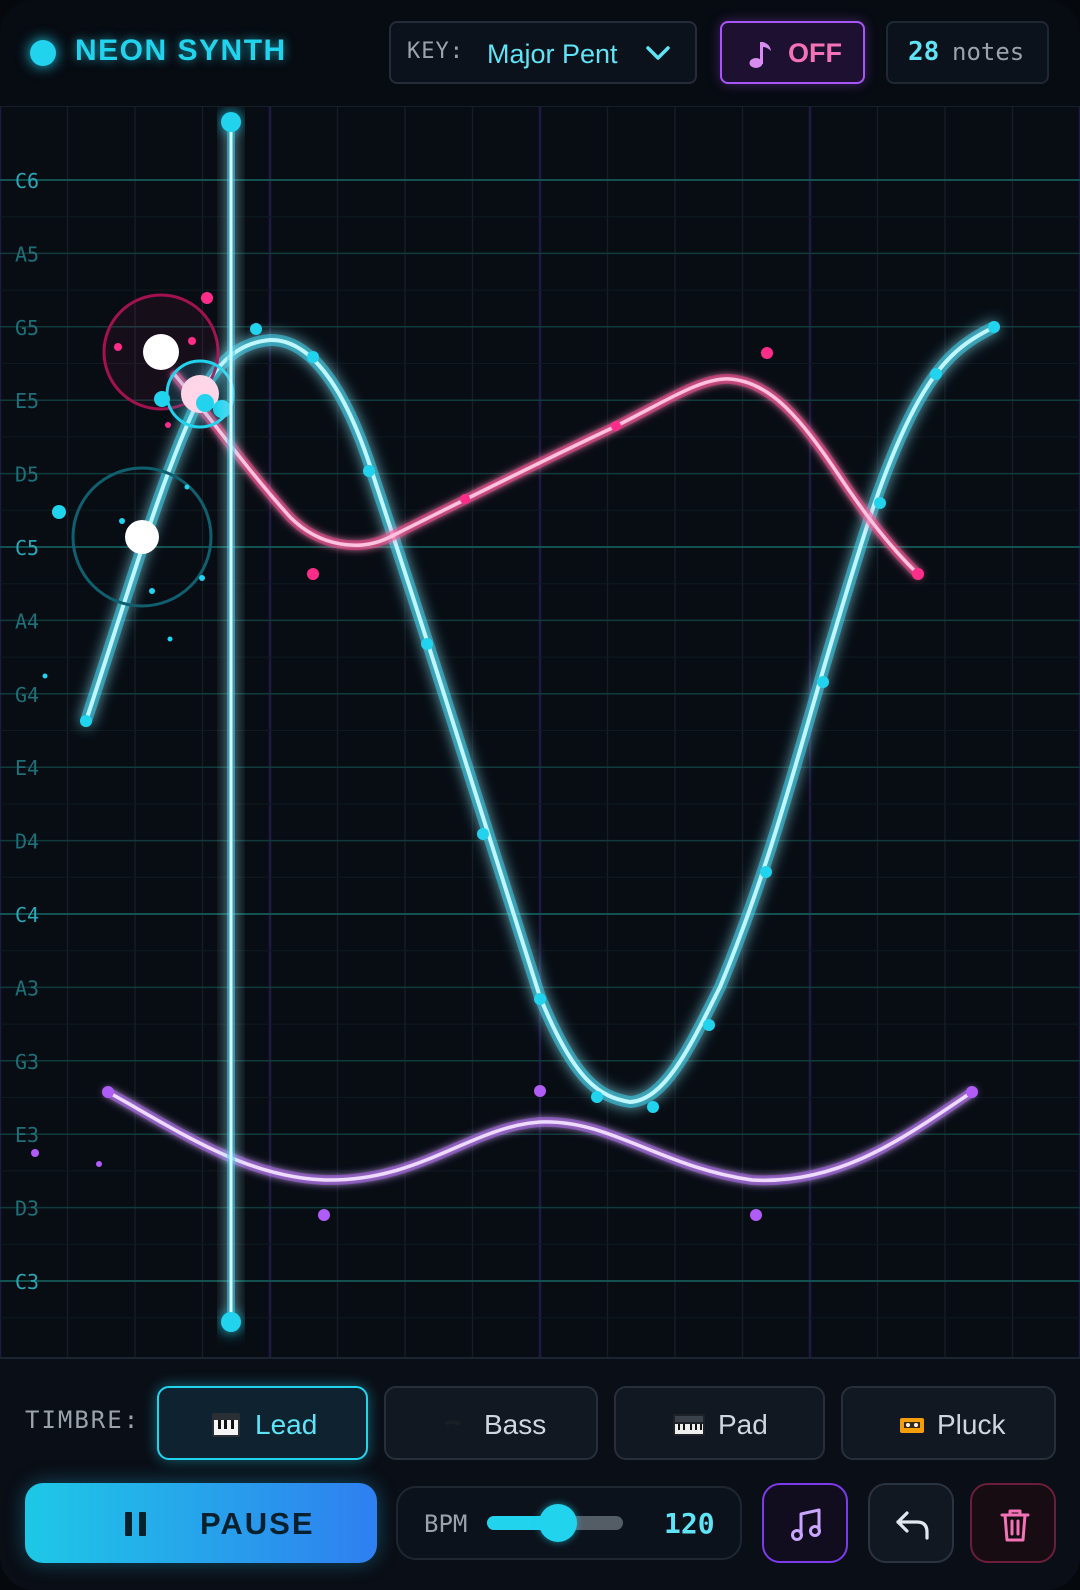  I want to click on note-label: D3, so click(27, 1209).